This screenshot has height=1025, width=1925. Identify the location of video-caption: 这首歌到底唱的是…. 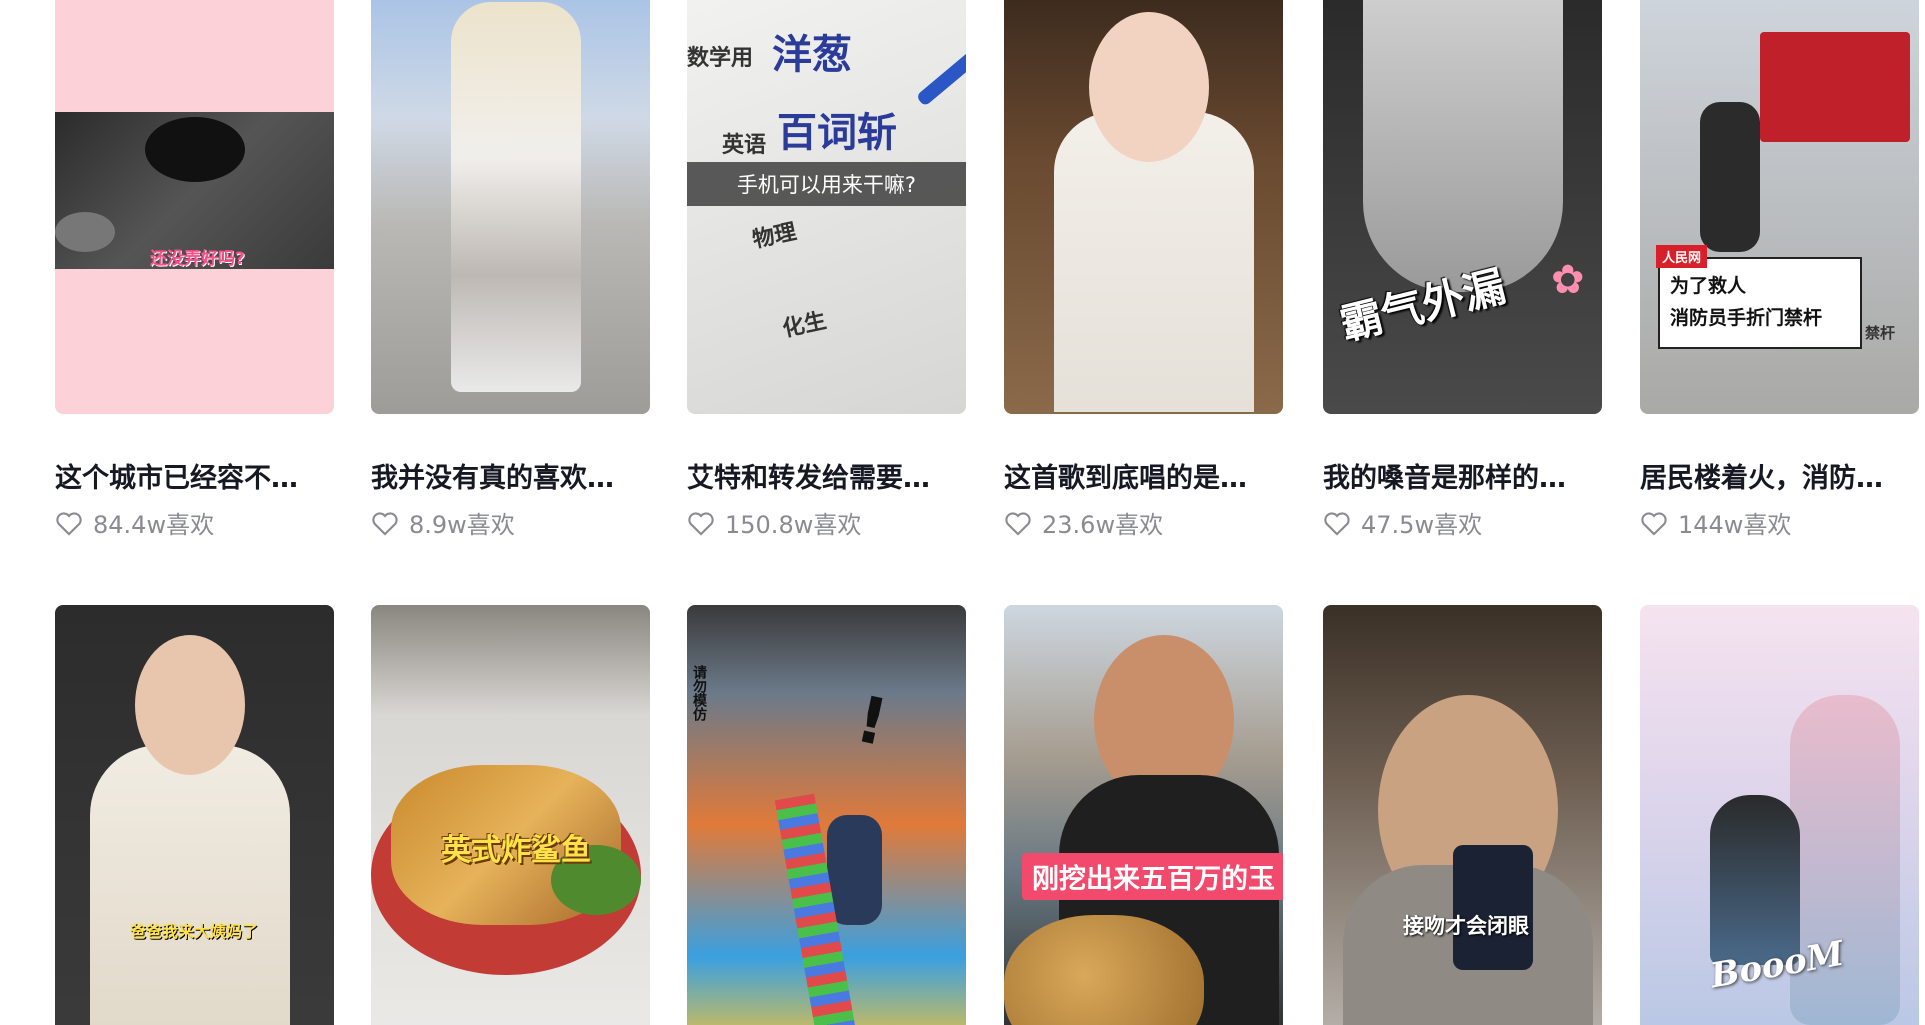
(1145, 475).